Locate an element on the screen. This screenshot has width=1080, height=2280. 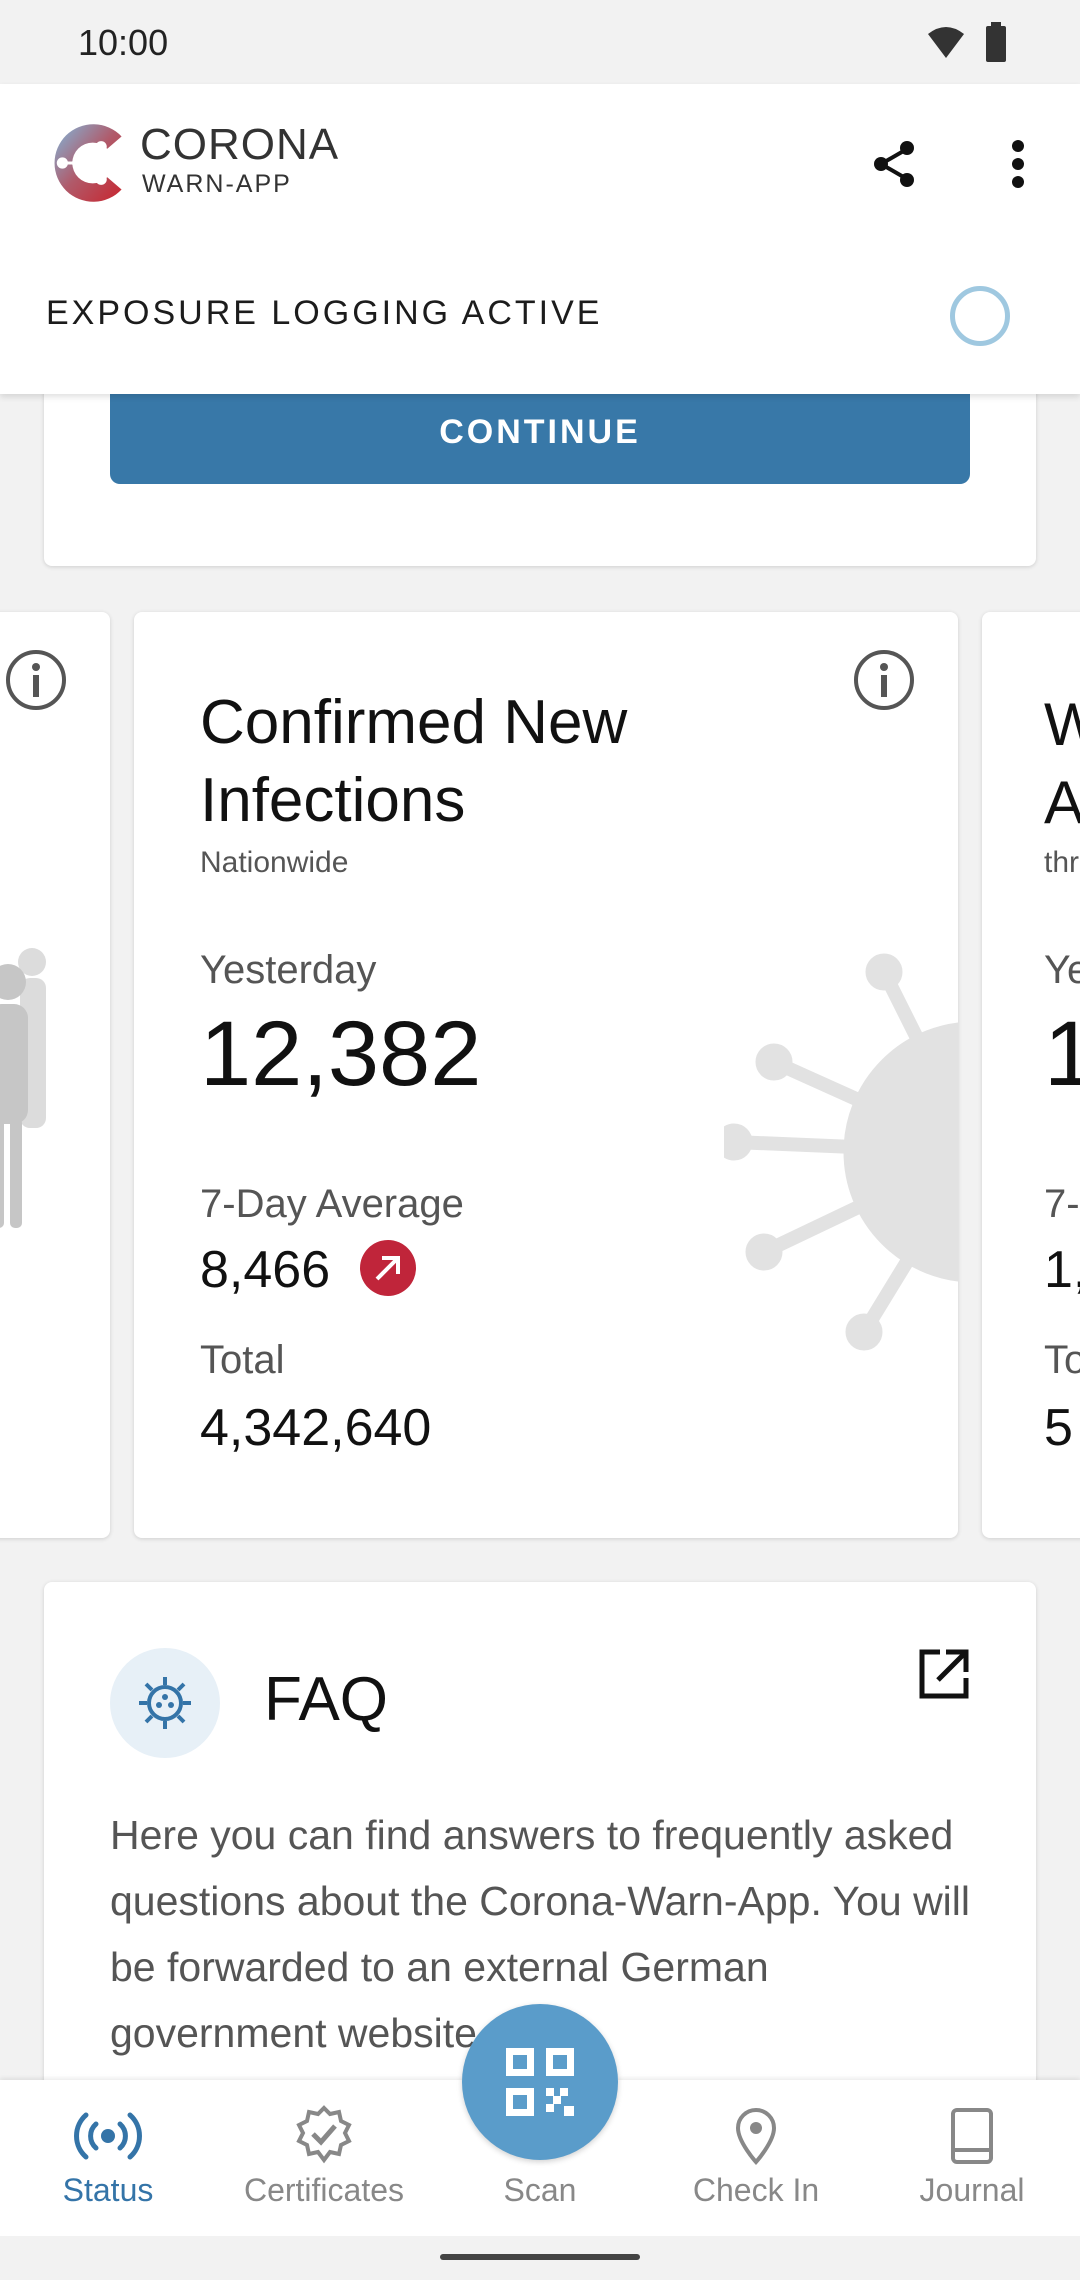
app-header: CORONA WARN-APP EXPOSURE LOGGING ACTIVE is located at coordinates (540, 239).